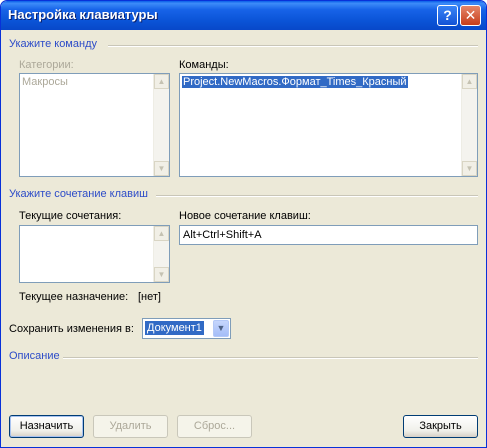  Describe the element at coordinates (469, 125) in the screenshot. I see `commands-scrollbar: ▲ ▼` at that location.